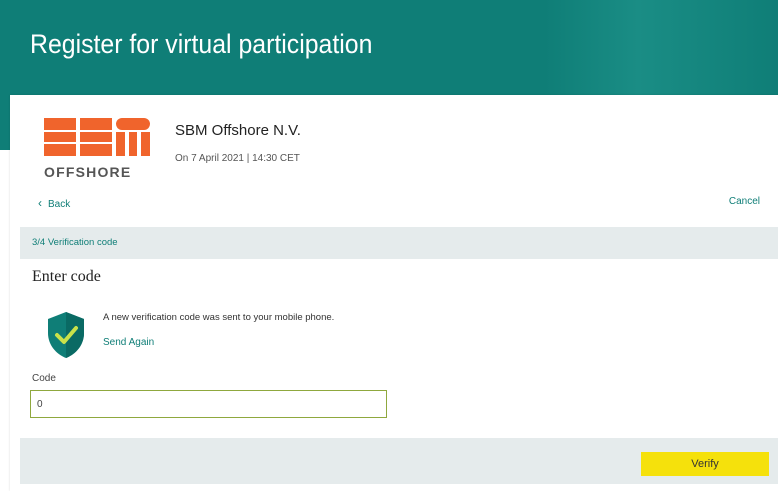  I want to click on header-accent-strip, so click(5, 122).